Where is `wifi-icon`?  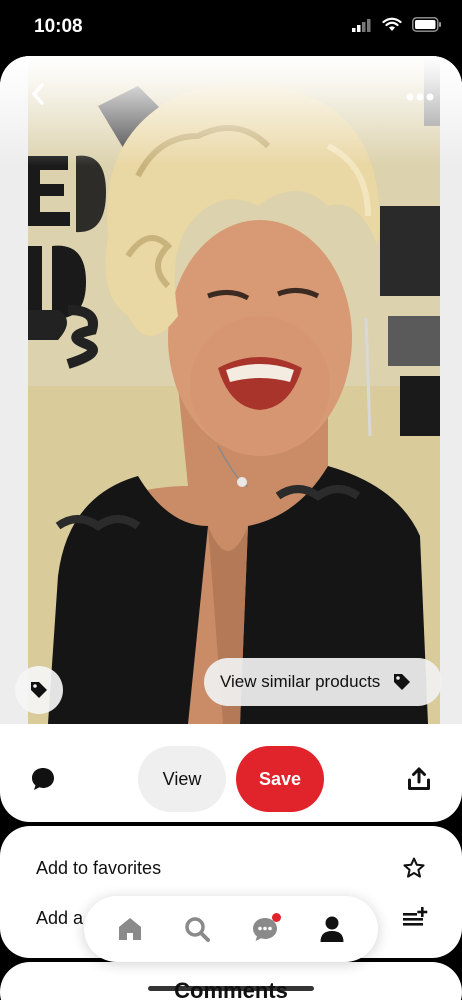
wifi-icon is located at coordinates (392, 24).